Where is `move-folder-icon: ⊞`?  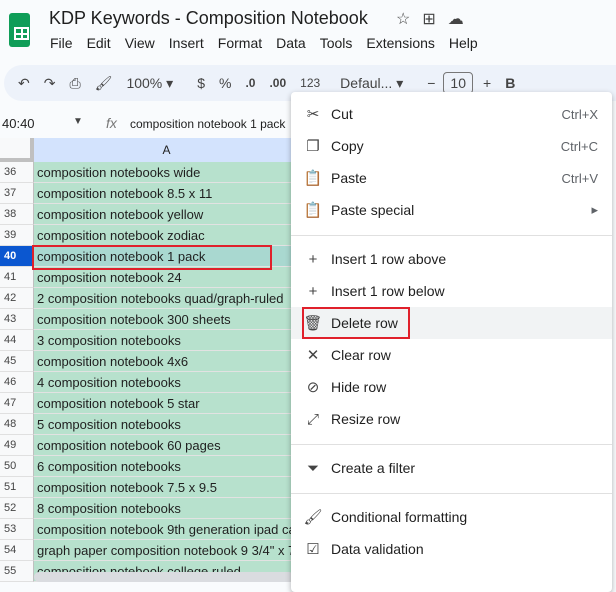
move-folder-icon: ⊞ is located at coordinates (434, 19).